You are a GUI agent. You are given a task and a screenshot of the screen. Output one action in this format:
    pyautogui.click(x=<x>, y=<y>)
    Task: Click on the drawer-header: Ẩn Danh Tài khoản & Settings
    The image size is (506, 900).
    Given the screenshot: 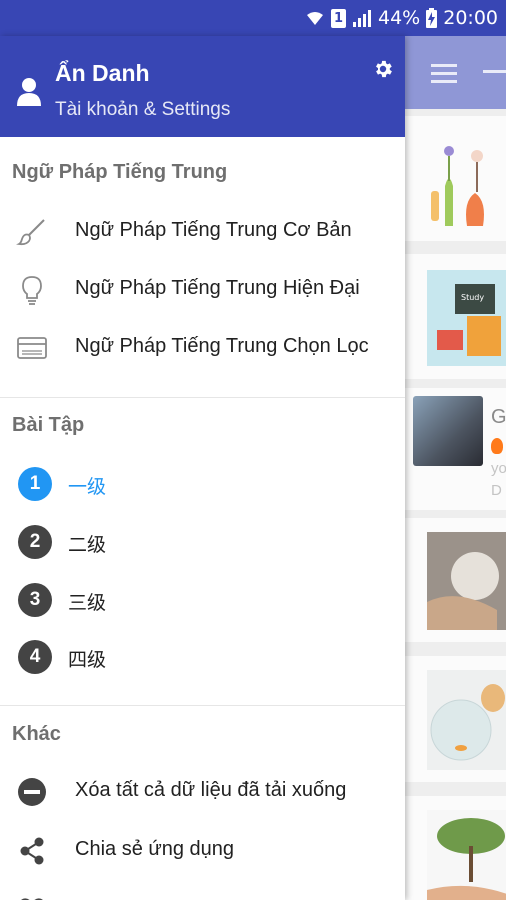 What is the action you would take?
    pyautogui.click(x=202, y=86)
    